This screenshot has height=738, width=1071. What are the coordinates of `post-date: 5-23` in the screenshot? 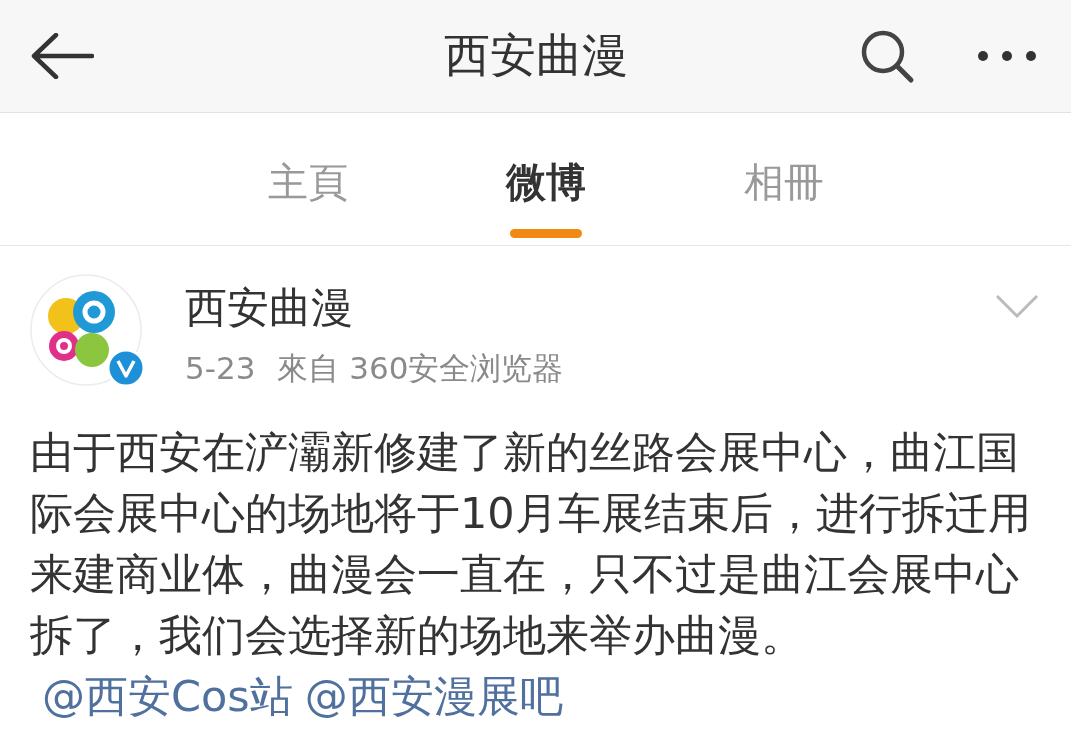 It's located at (220, 368).